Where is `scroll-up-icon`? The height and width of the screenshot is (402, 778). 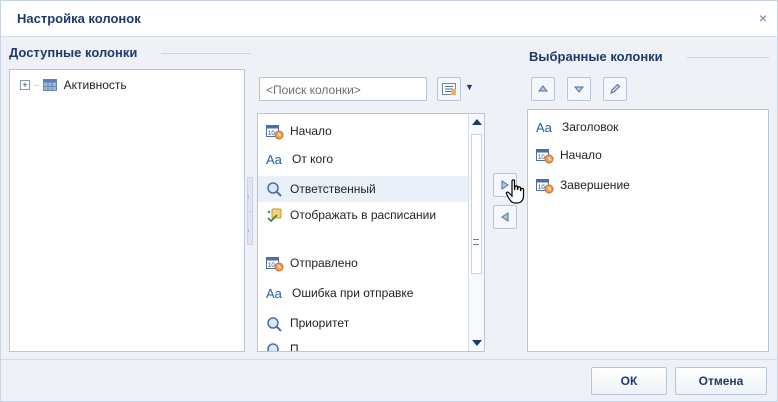
scroll-up-icon is located at coordinates (477, 122).